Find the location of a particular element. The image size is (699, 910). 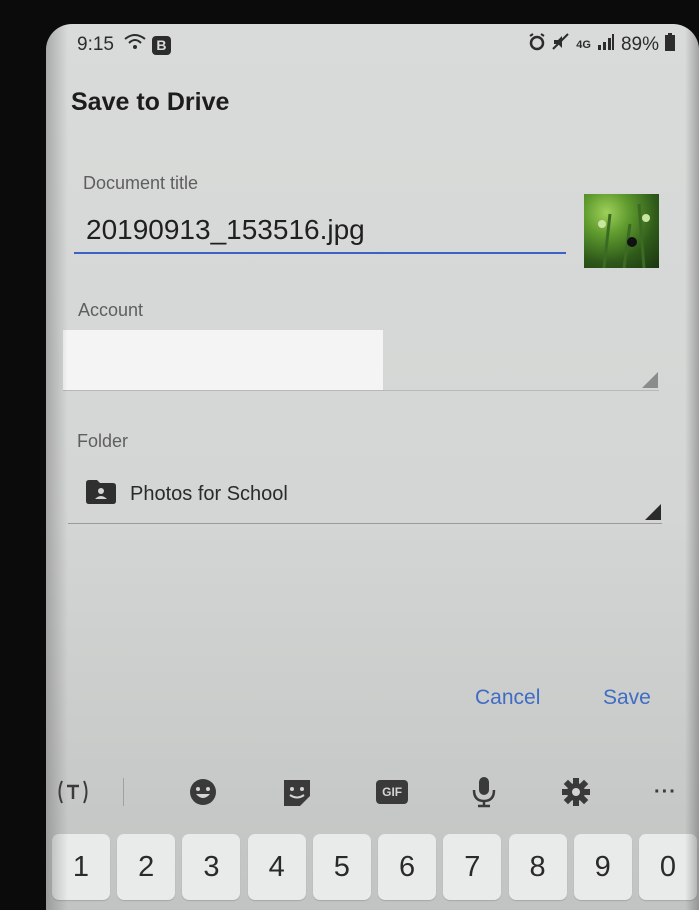

more-options-icon: ··· is located at coordinates (665, 792).